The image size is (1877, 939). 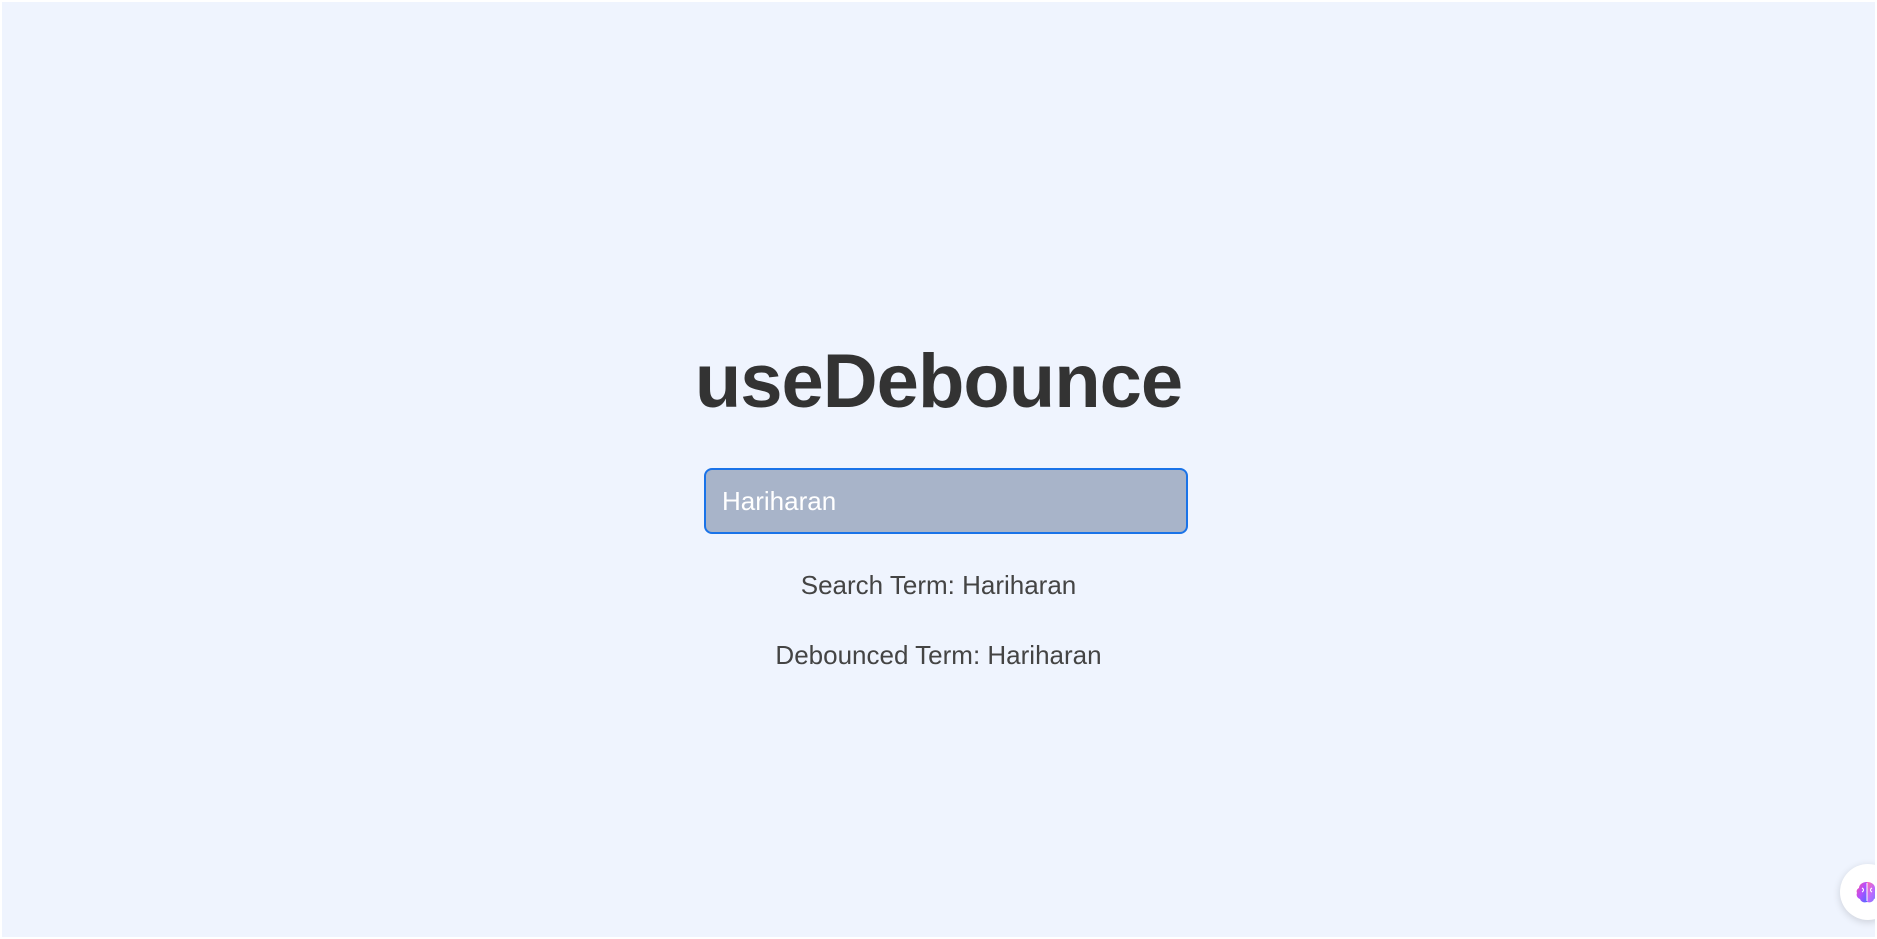 I want to click on search-input, so click(x=946, y=501).